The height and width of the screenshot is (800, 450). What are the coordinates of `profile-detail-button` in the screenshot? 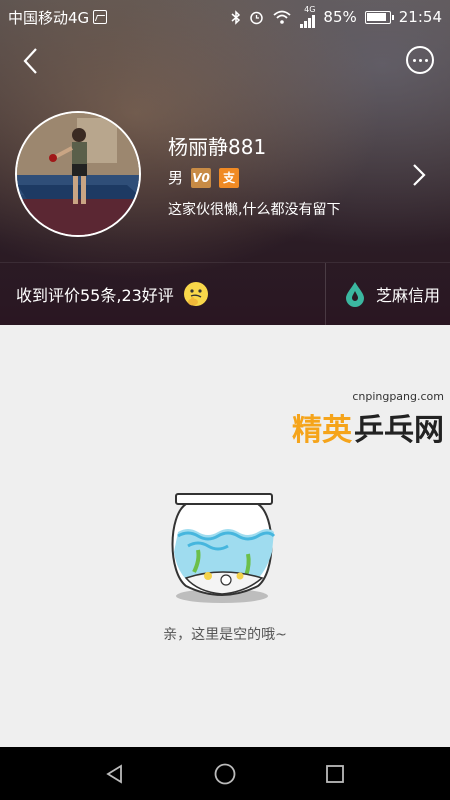 It's located at (419, 175).